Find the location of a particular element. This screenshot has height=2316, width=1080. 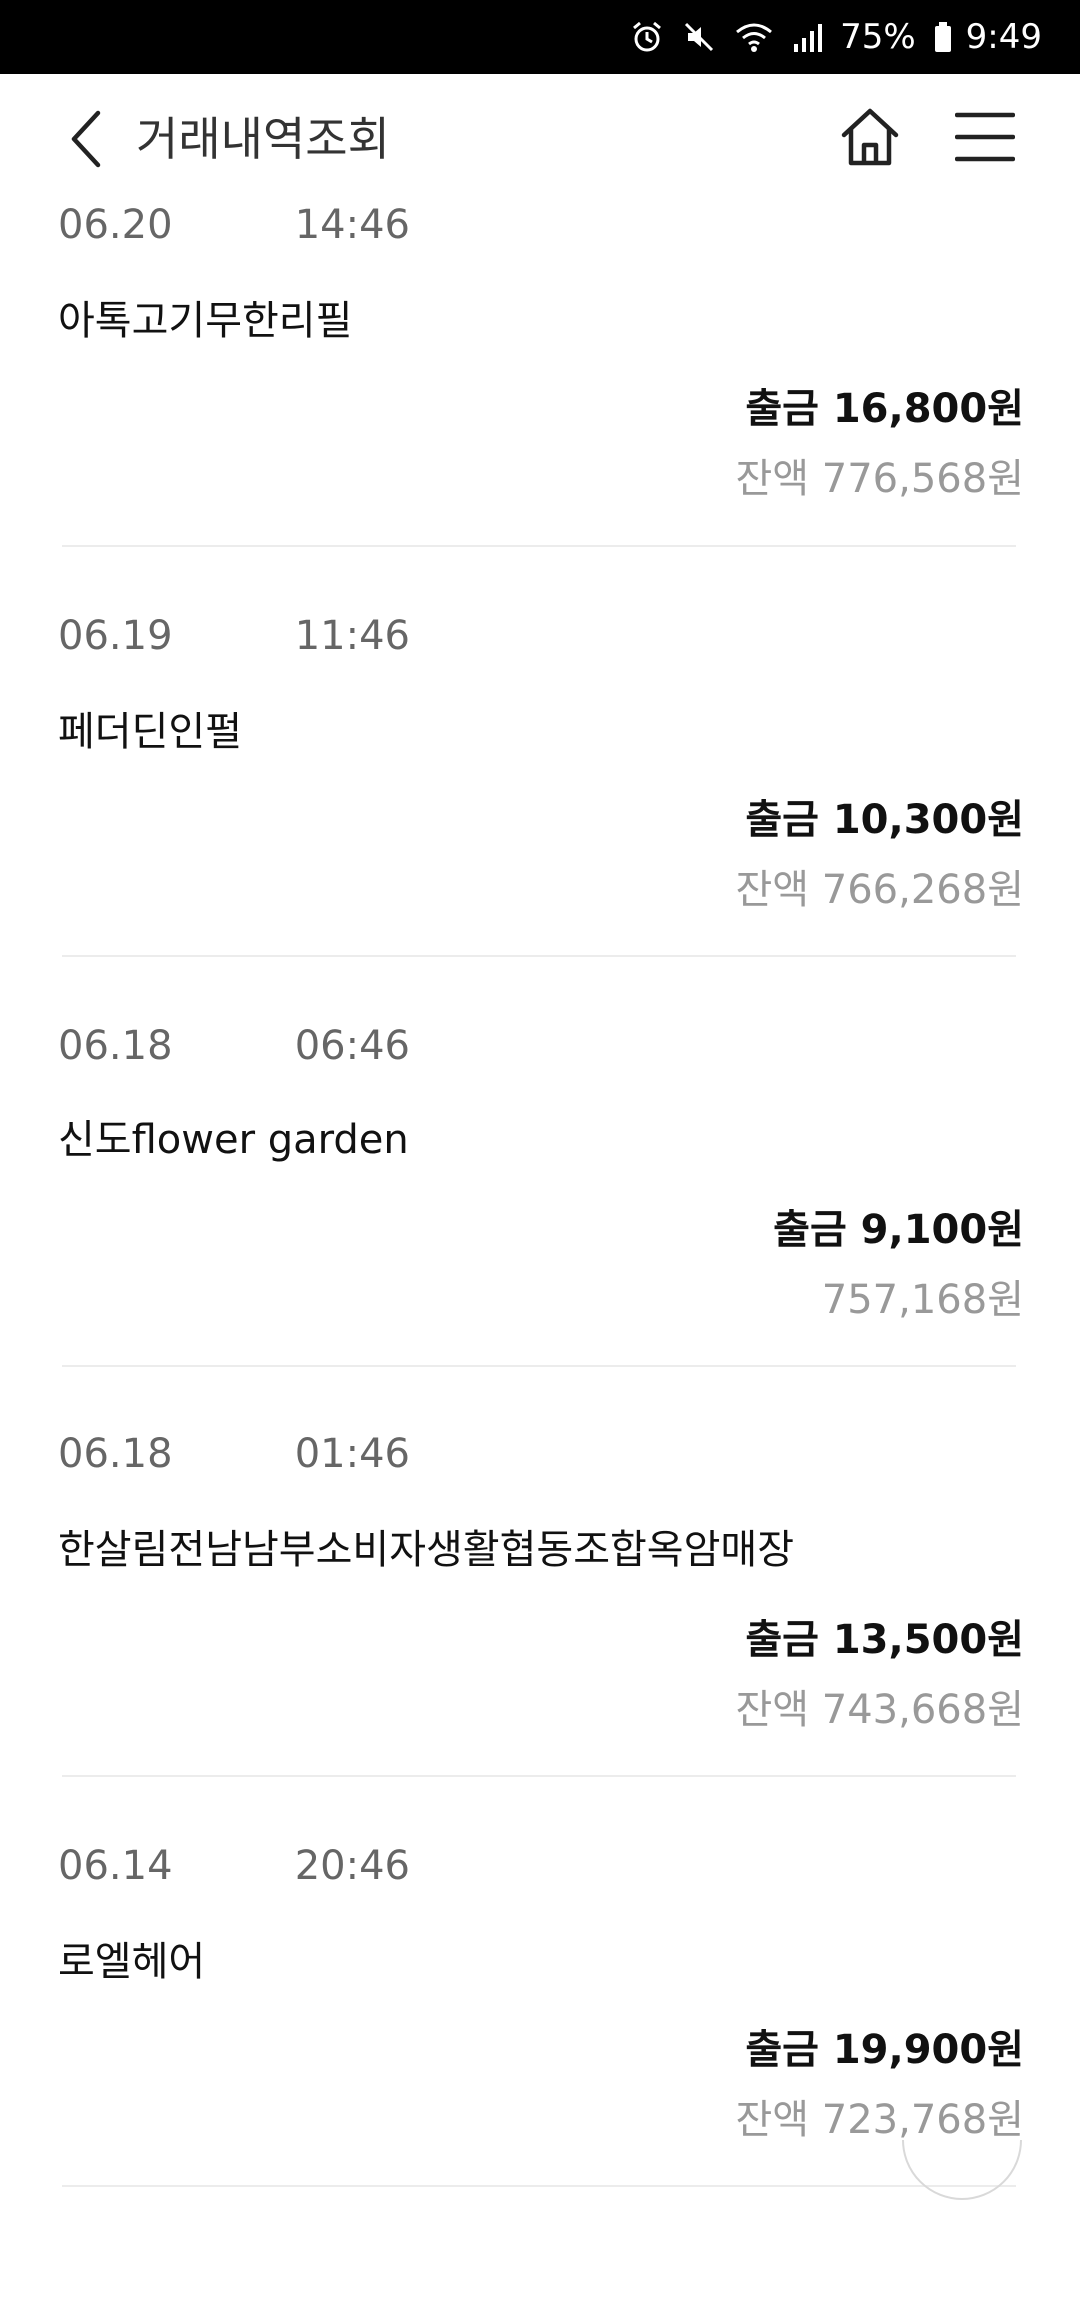

status-clock: 9:49 is located at coordinates (1003, 37).